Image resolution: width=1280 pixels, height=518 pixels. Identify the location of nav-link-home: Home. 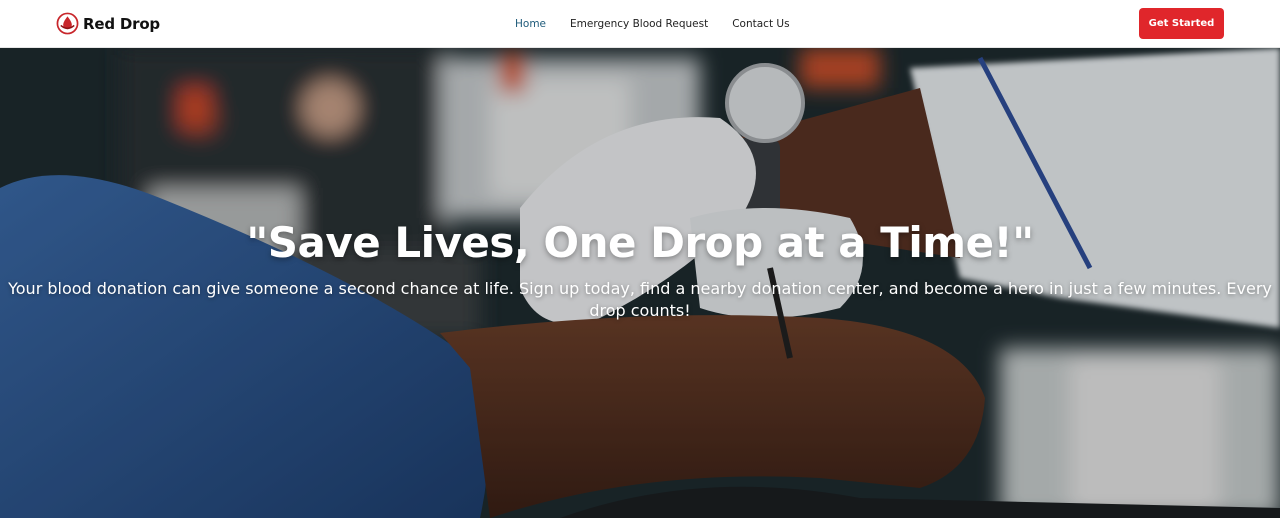
(530, 24).